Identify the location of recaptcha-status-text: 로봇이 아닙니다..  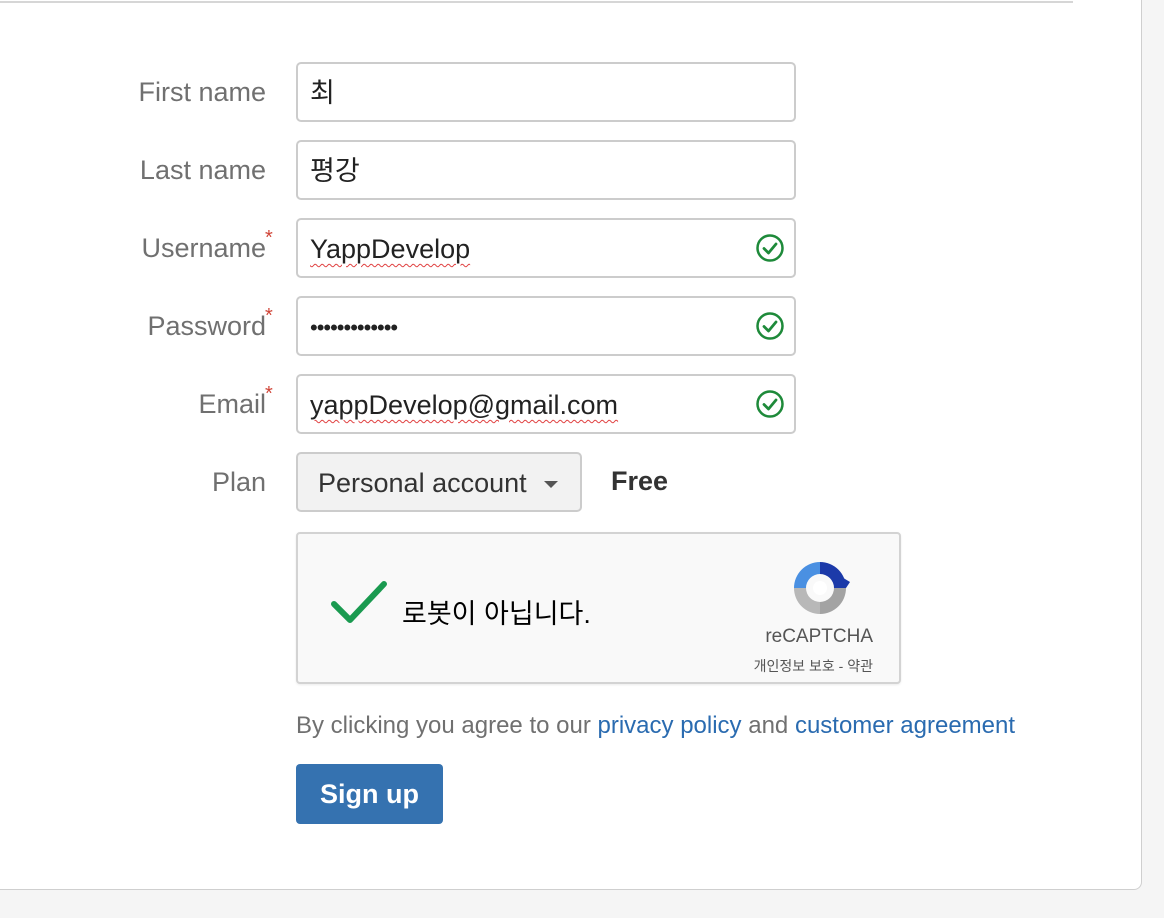
(496, 614).